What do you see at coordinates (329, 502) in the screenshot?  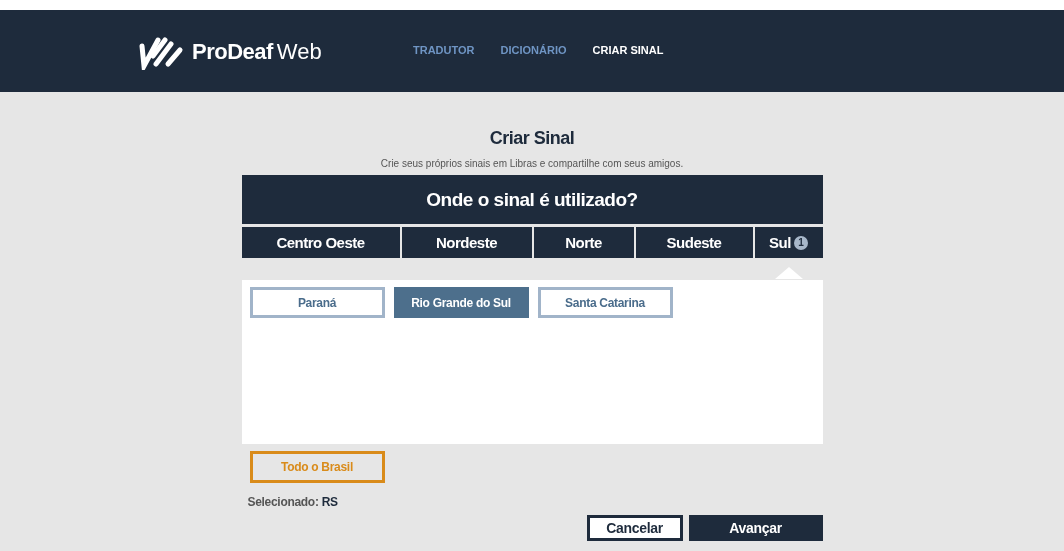 I see `selection-value: RS` at bounding box center [329, 502].